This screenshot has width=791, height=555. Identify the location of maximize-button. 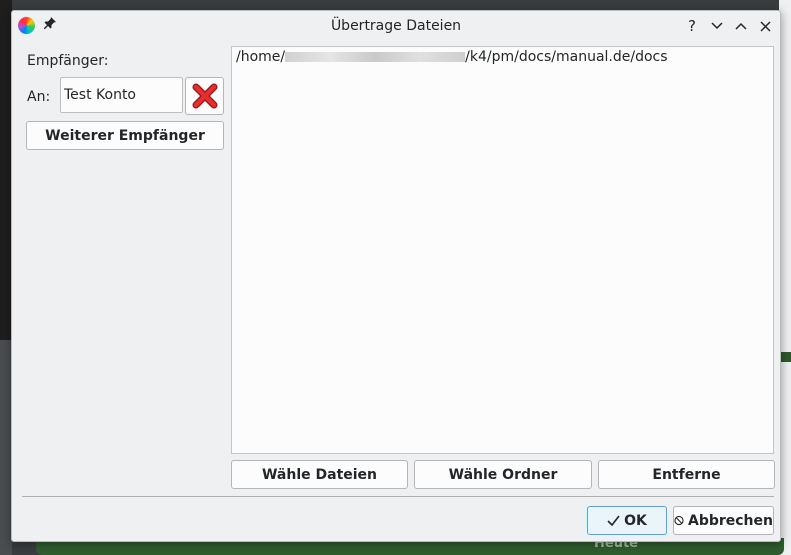
(741, 26).